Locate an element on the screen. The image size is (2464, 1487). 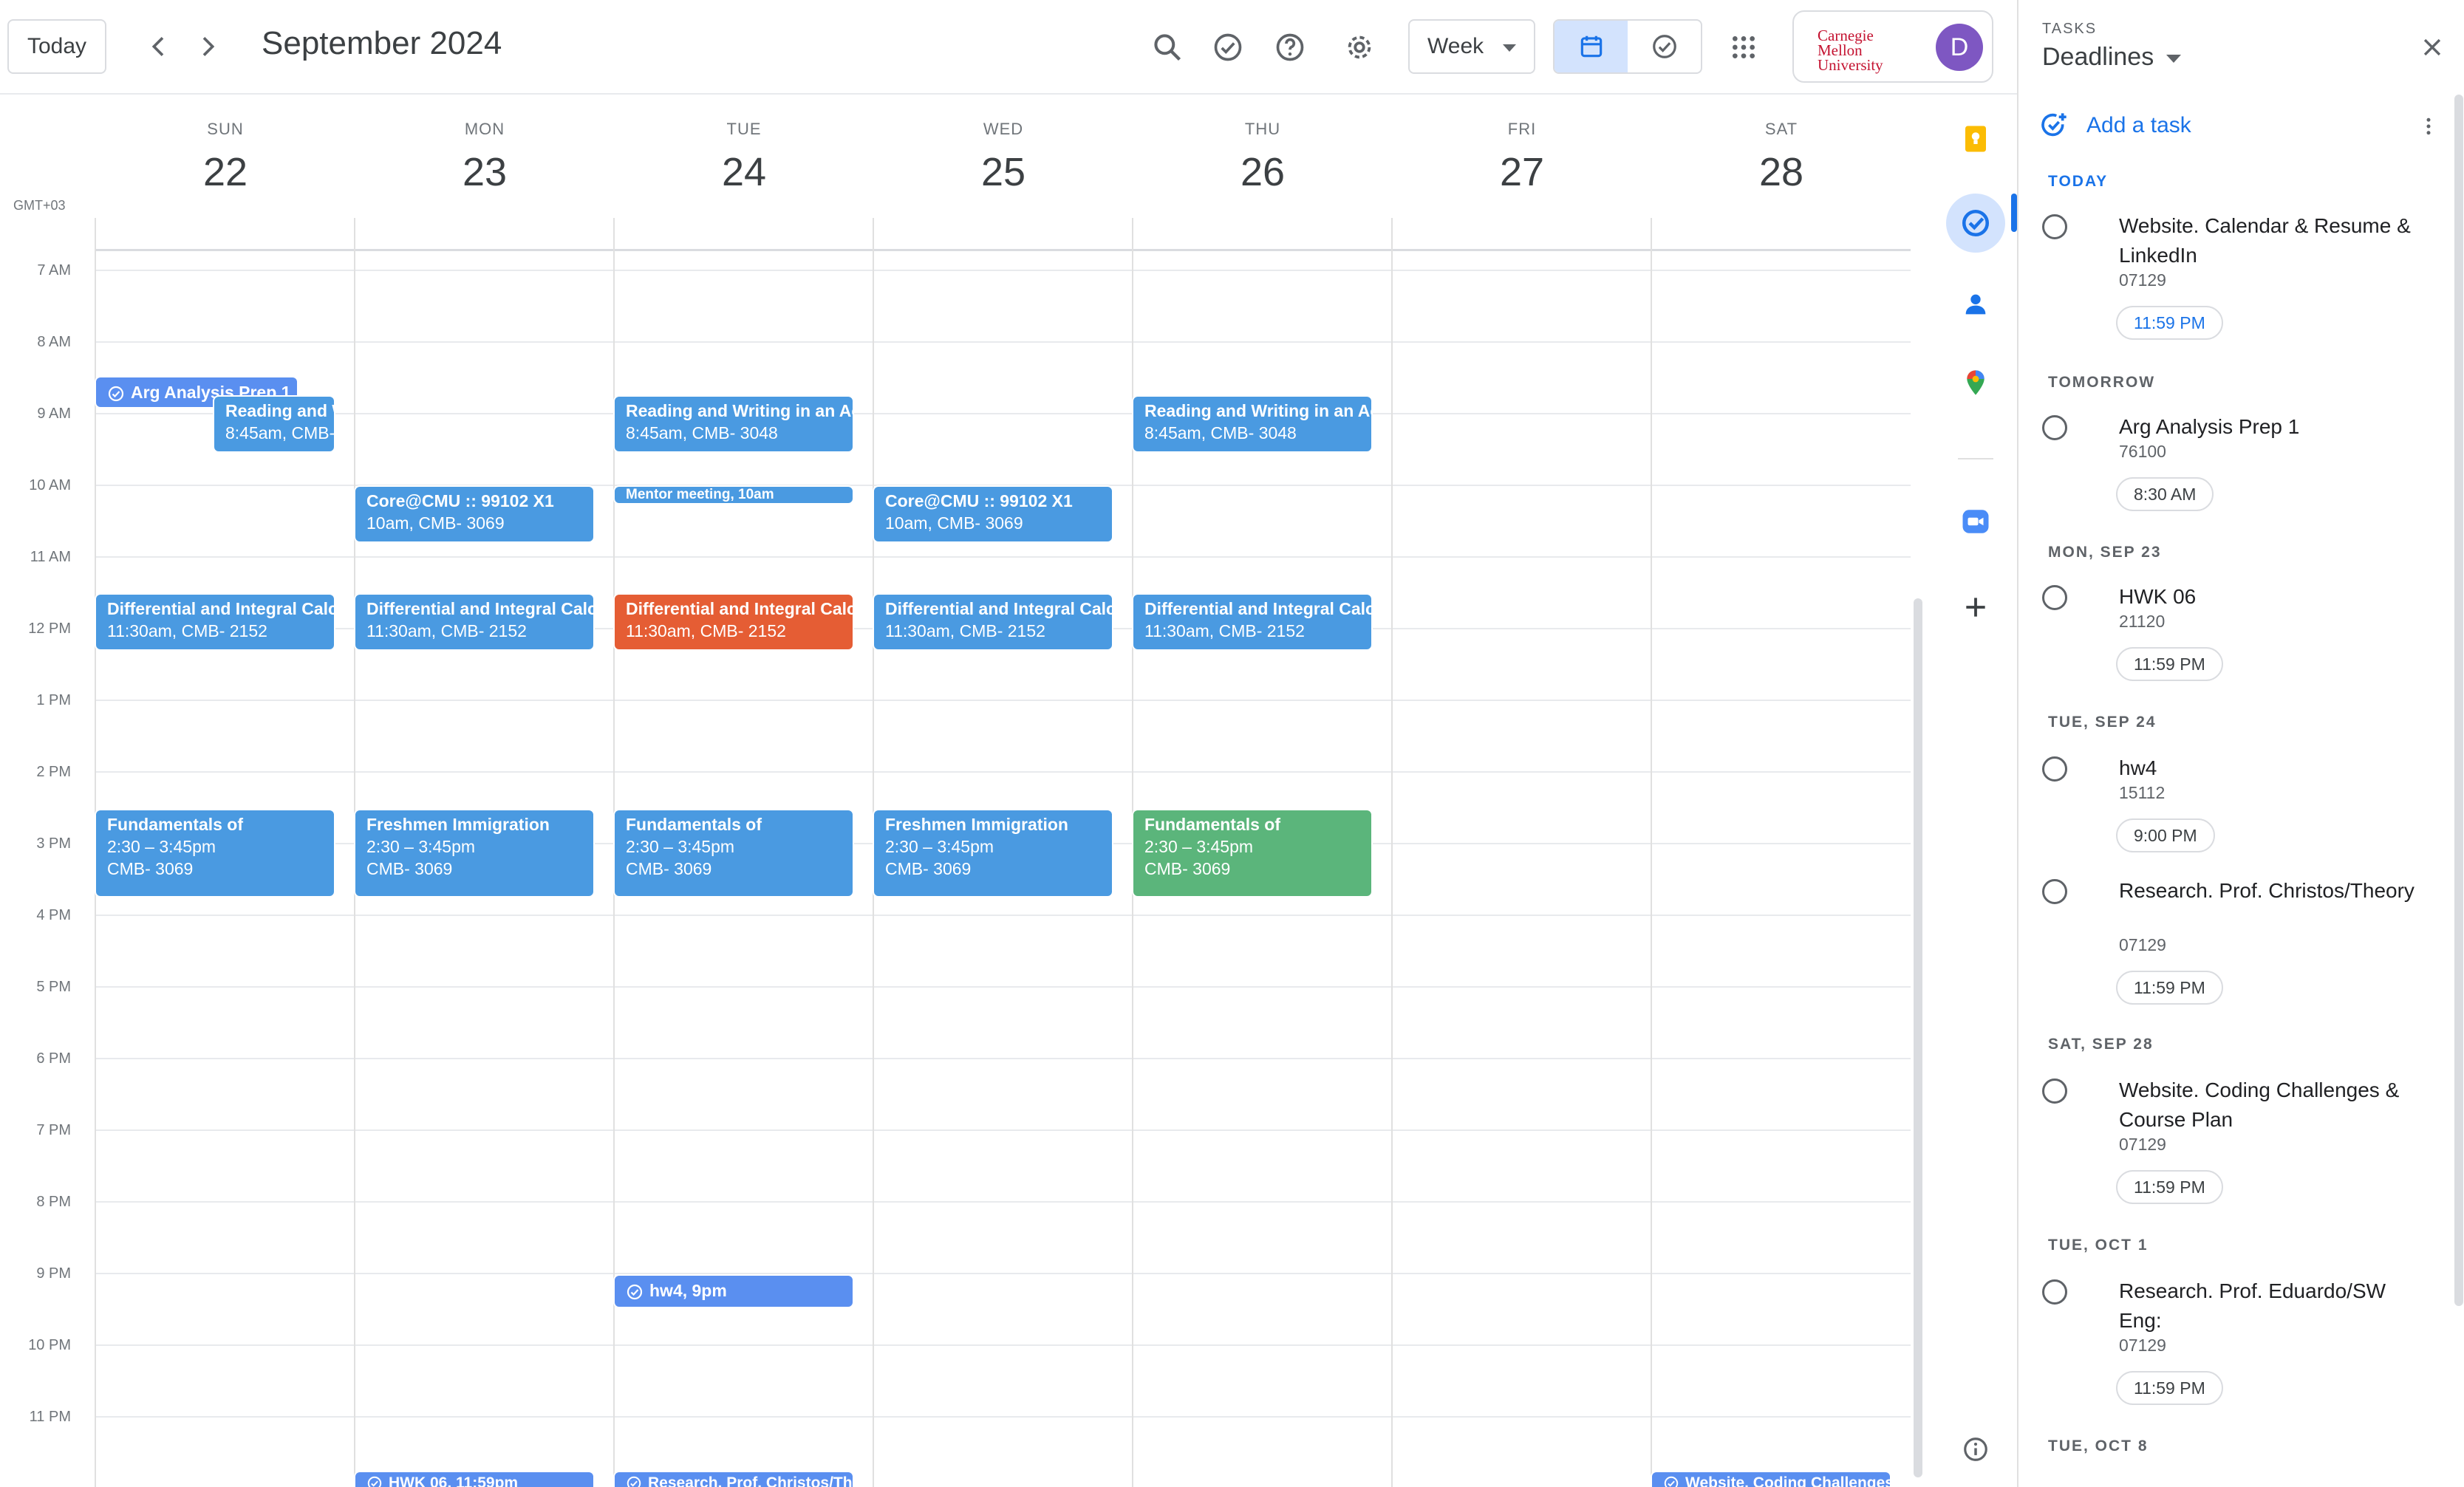
day-header-mon: MON 23 is located at coordinates (485, 157).